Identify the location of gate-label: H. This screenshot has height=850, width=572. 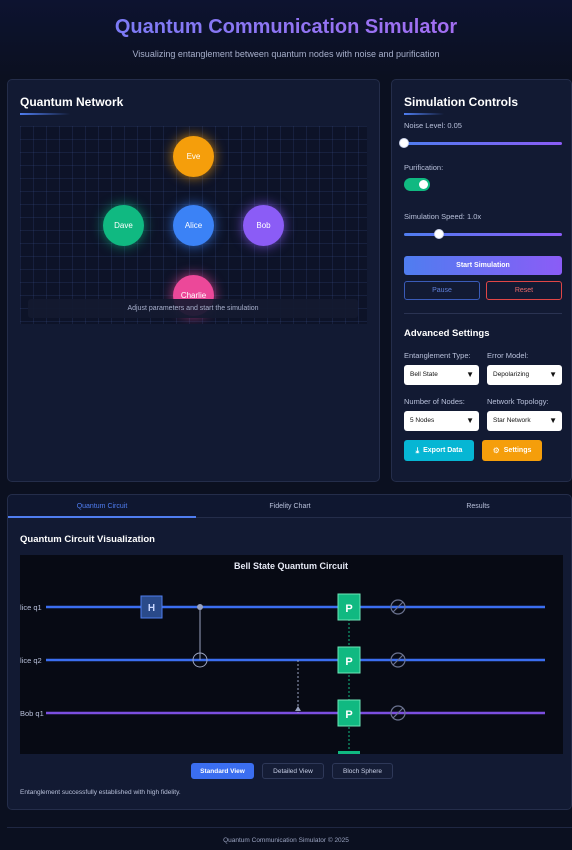
(151, 608).